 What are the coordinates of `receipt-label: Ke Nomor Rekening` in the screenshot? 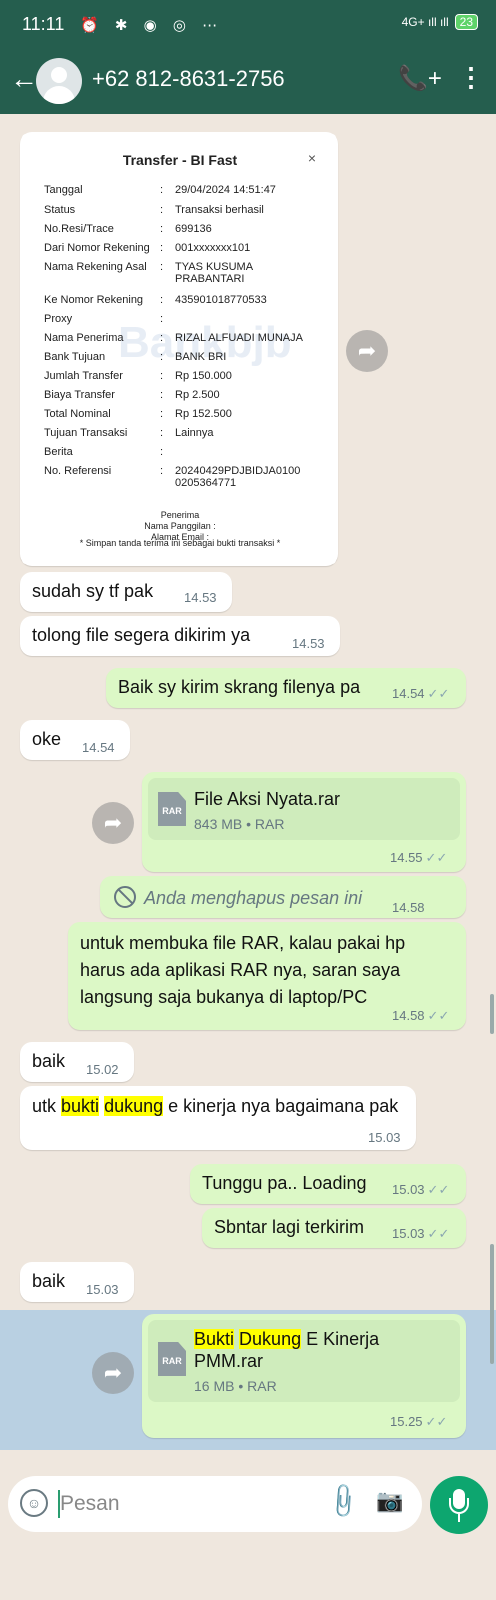 It's located at (94, 300).